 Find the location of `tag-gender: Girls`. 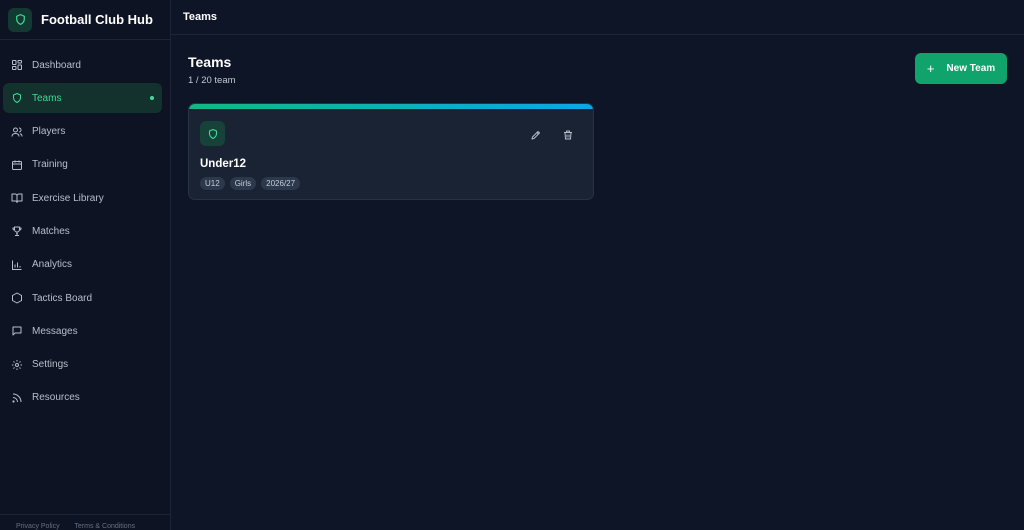

tag-gender: Girls is located at coordinates (243, 183).